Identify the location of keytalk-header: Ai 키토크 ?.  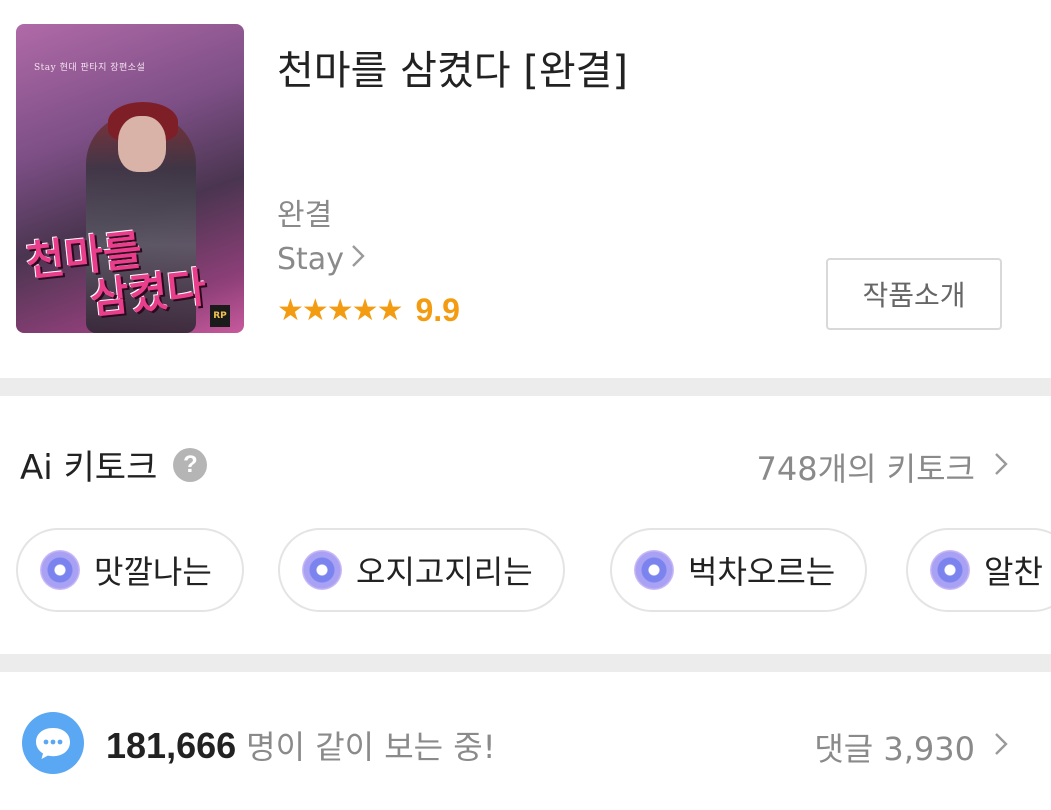
(114, 464).